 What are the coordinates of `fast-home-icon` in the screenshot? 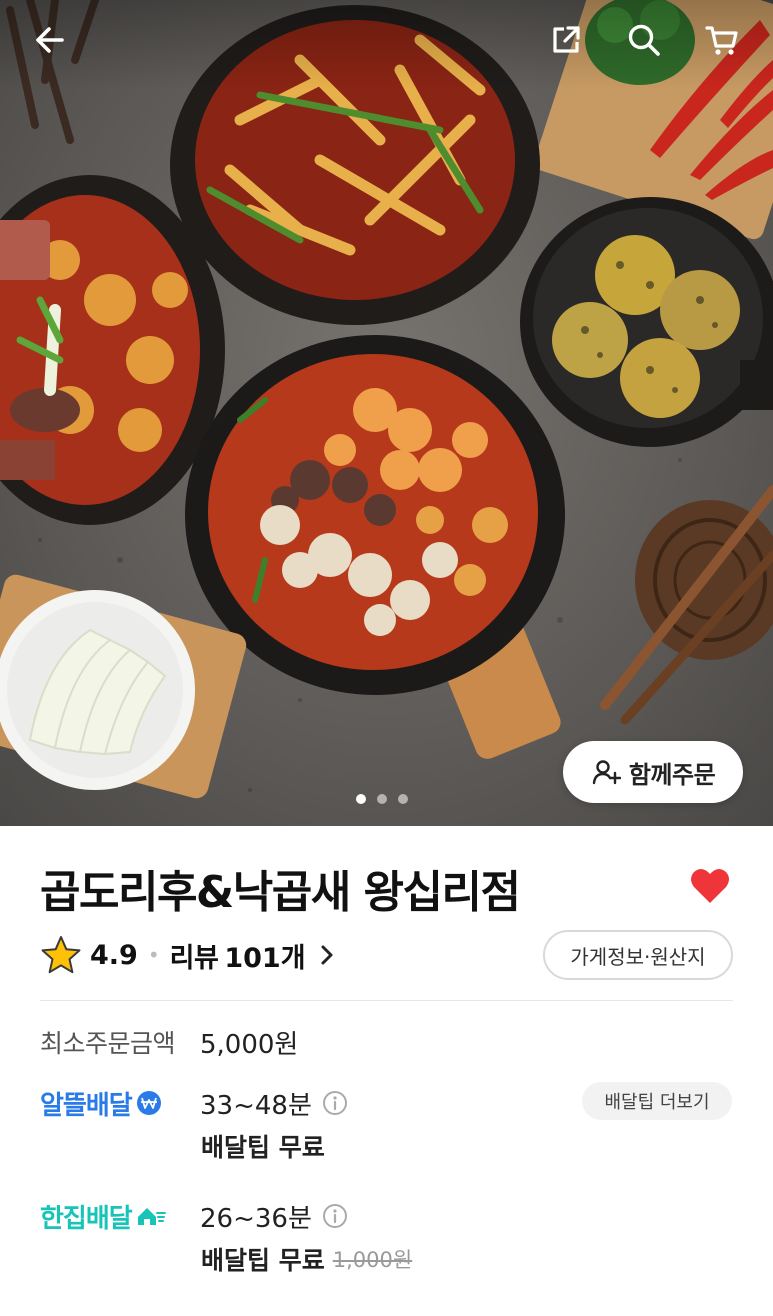 It's located at (151, 1216).